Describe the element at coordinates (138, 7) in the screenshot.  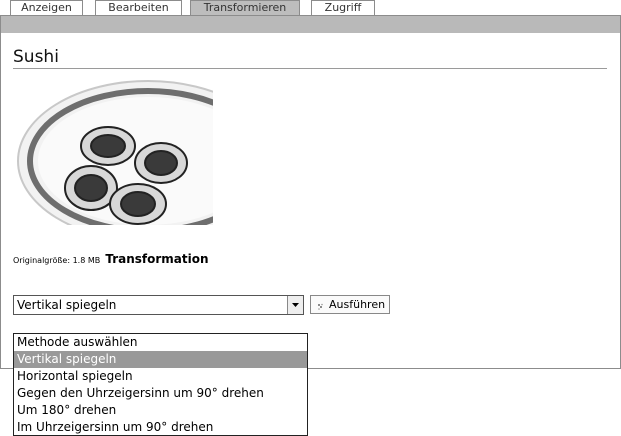
I see `tab-bearbeiten: Bearbeiten` at that location.